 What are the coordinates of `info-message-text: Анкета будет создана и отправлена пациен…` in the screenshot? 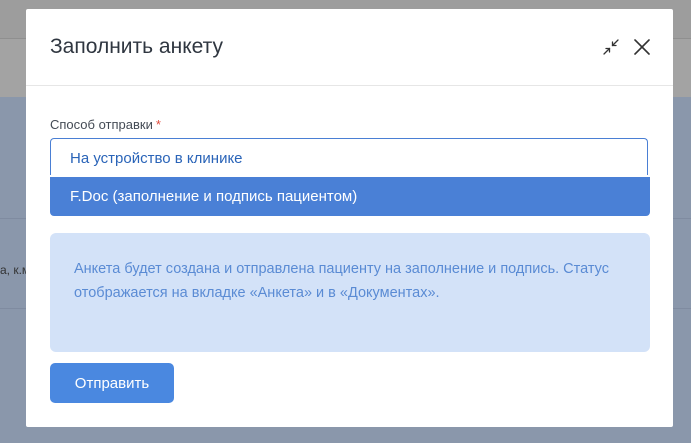 It's located at (342, 281).